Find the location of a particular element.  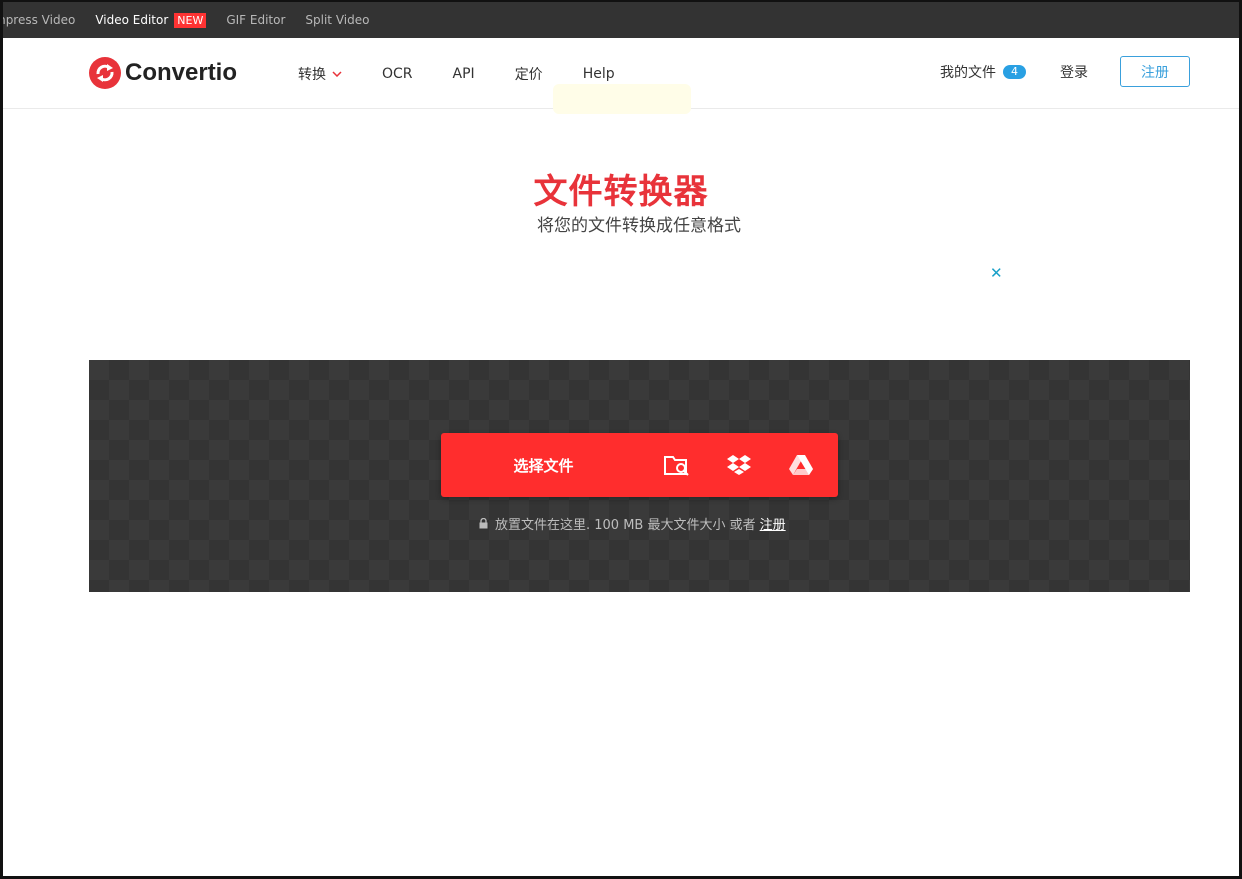

new-badge: NEW is located at coordinates (190, 20).